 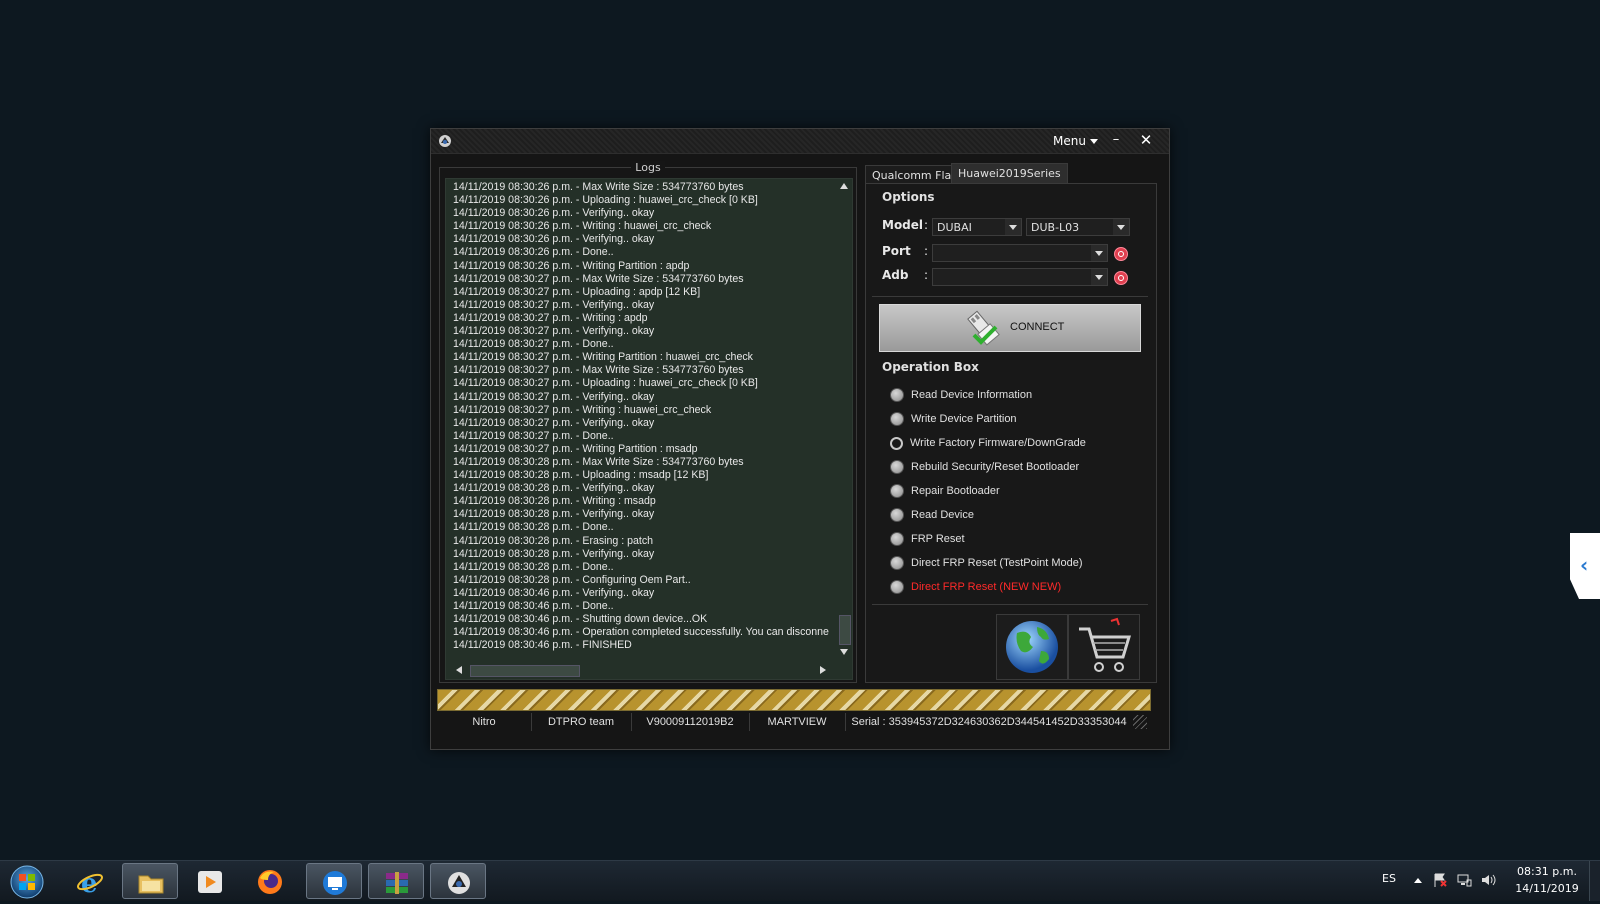 I want to click on scroll-up-icon, so click(x=844, y=186).